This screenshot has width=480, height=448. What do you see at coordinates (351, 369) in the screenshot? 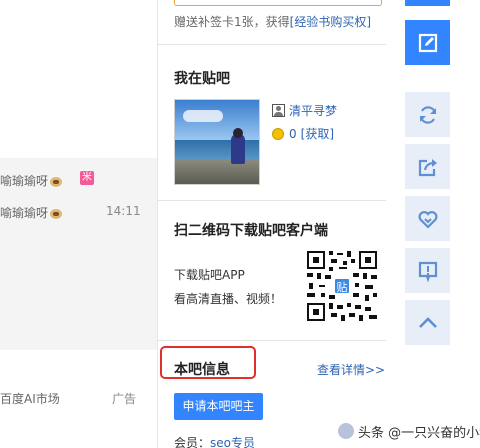
I see `view-details-link: 查看详情>>` at bounding box center [351, 369].